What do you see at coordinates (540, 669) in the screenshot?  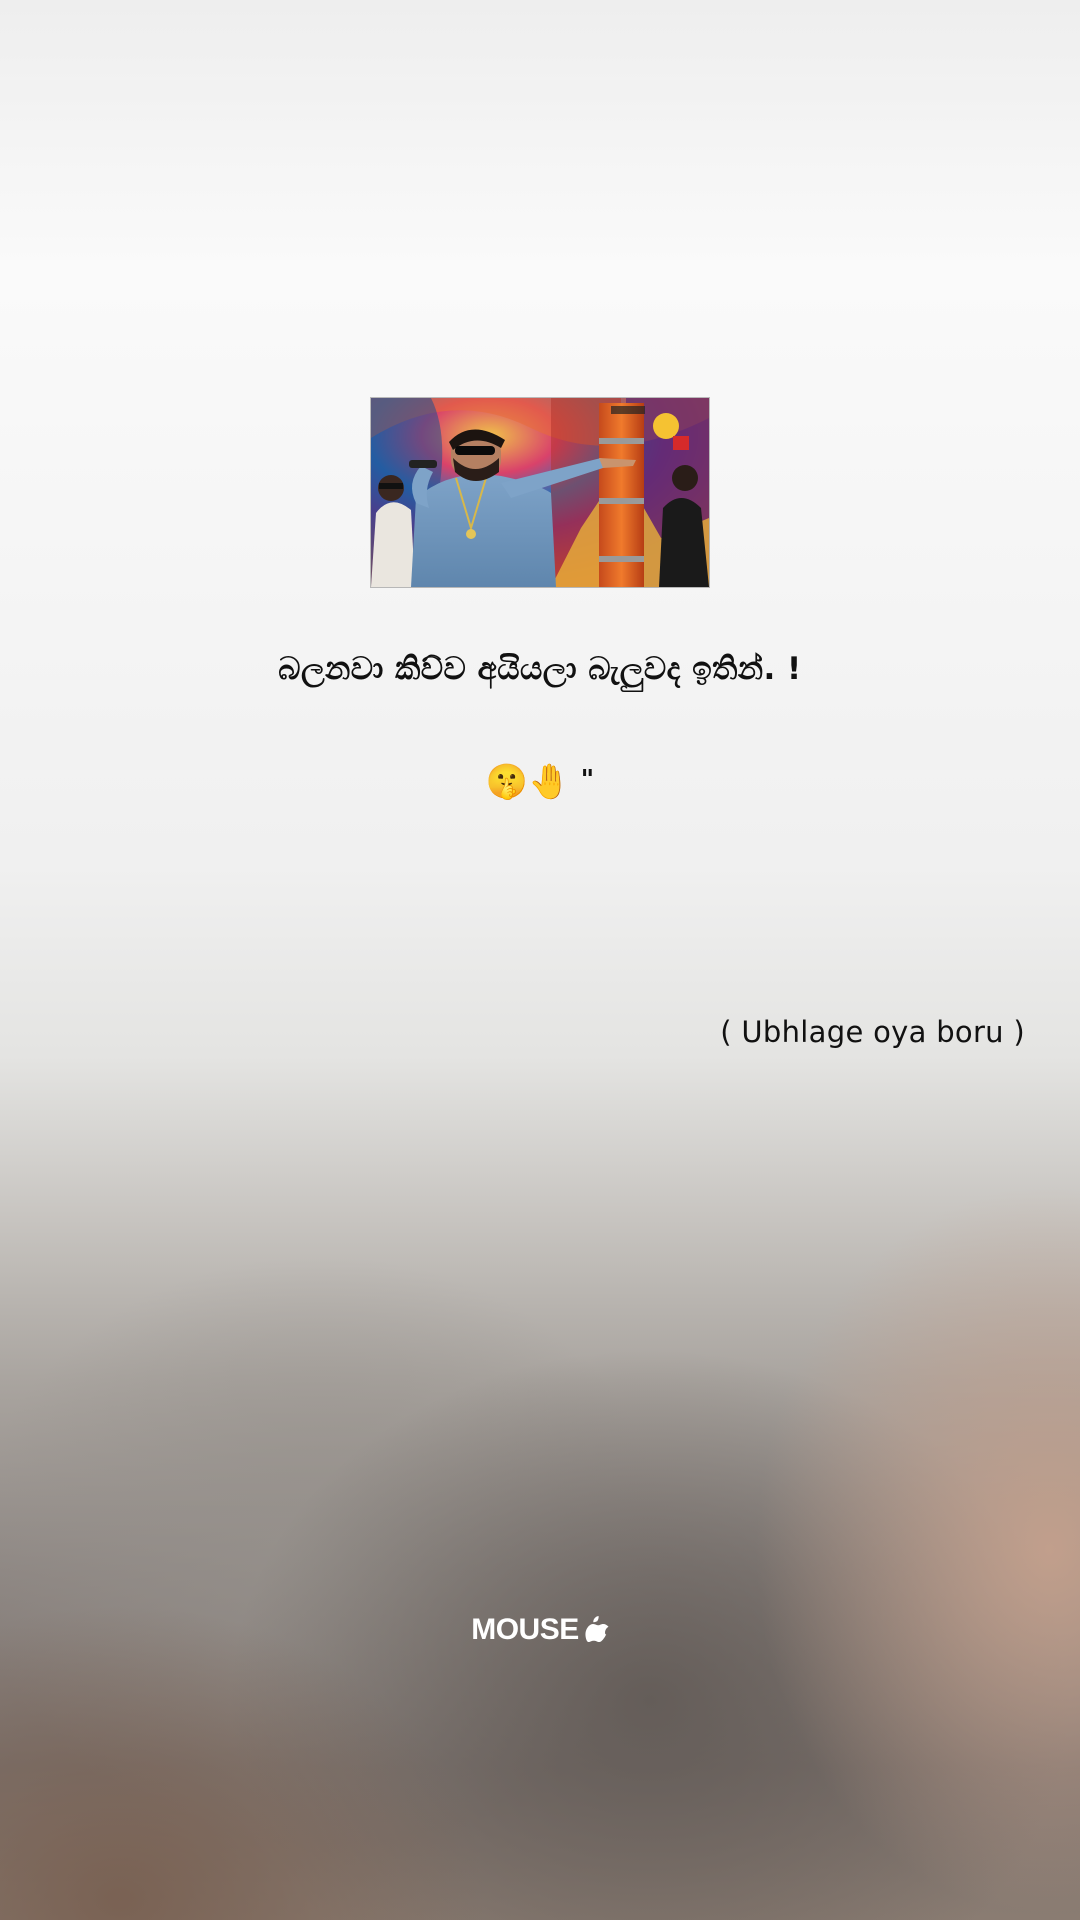 I see `post-caption: බලනවා කිව්ව අයියලා බැලුවද ඉතින්. !` at bounding box center [540, 669].